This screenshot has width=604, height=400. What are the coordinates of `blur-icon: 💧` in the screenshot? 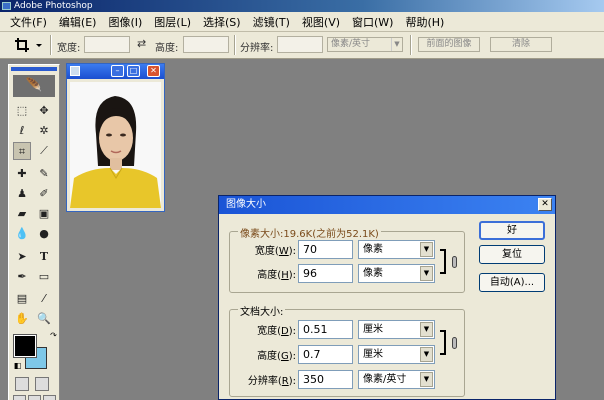 It's located at (22, 234).